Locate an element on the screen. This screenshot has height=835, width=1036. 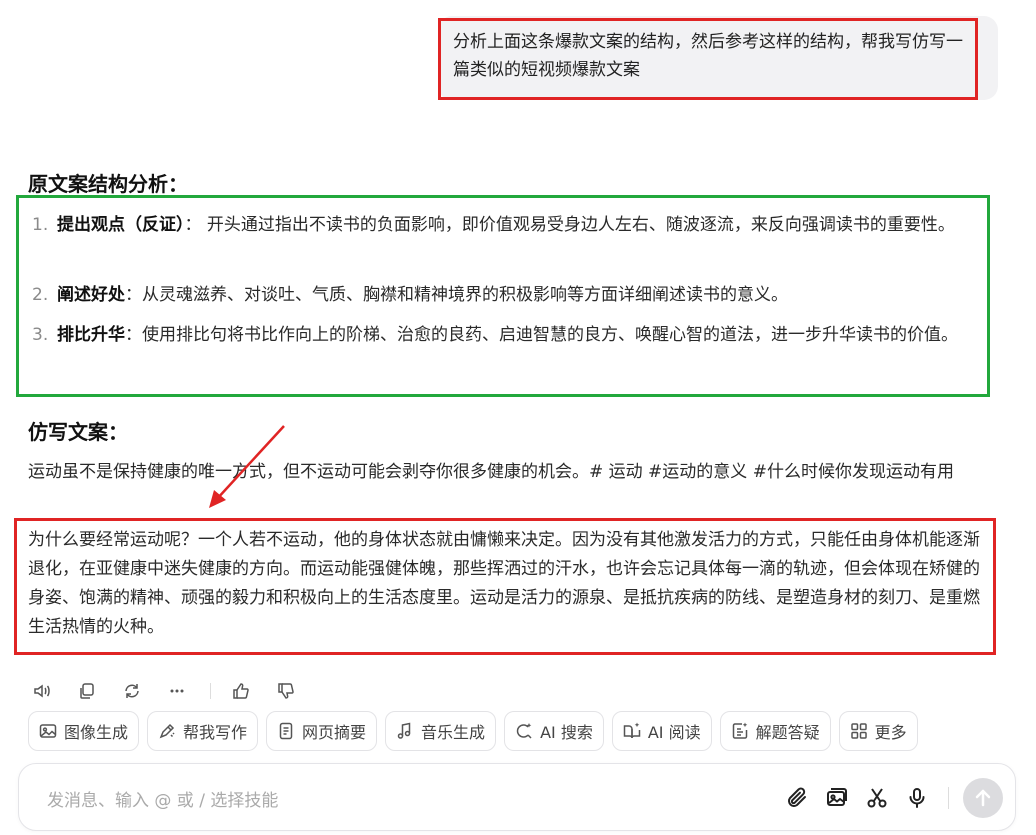
microphone-icon is located at coordinates (917, 798).